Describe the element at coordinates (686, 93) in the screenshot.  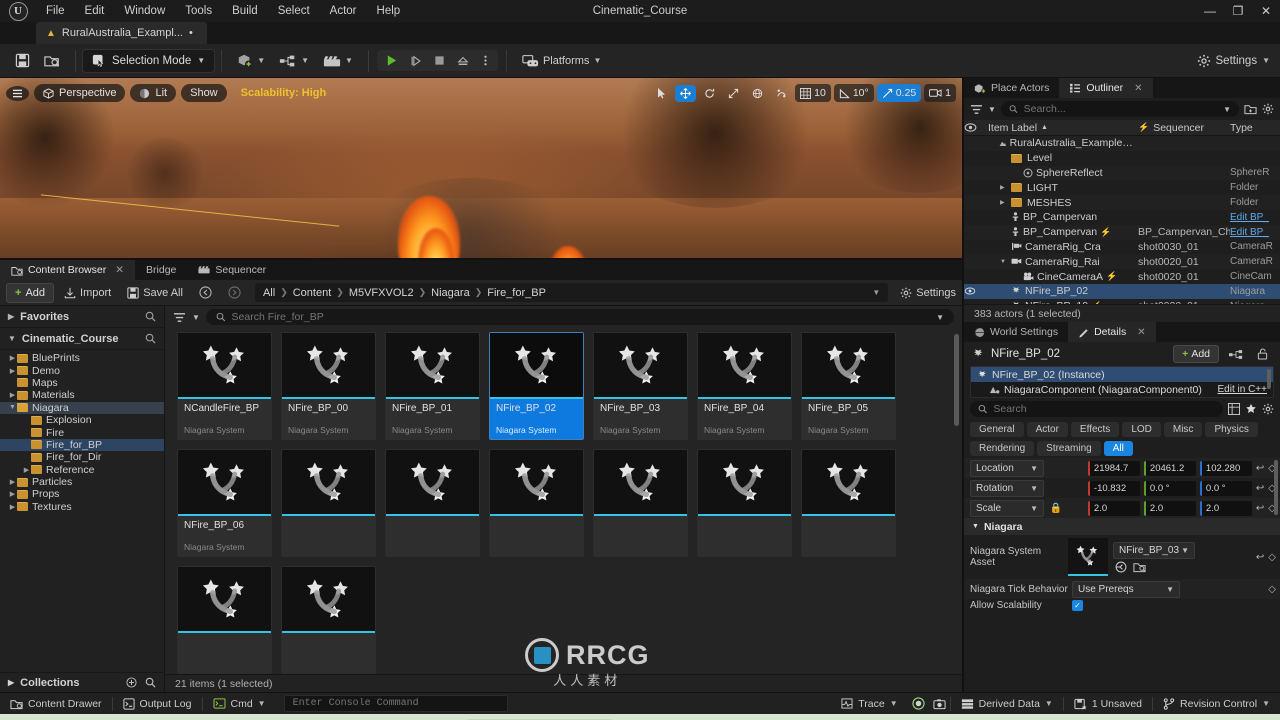
I see `translate-tool-button` at that location.